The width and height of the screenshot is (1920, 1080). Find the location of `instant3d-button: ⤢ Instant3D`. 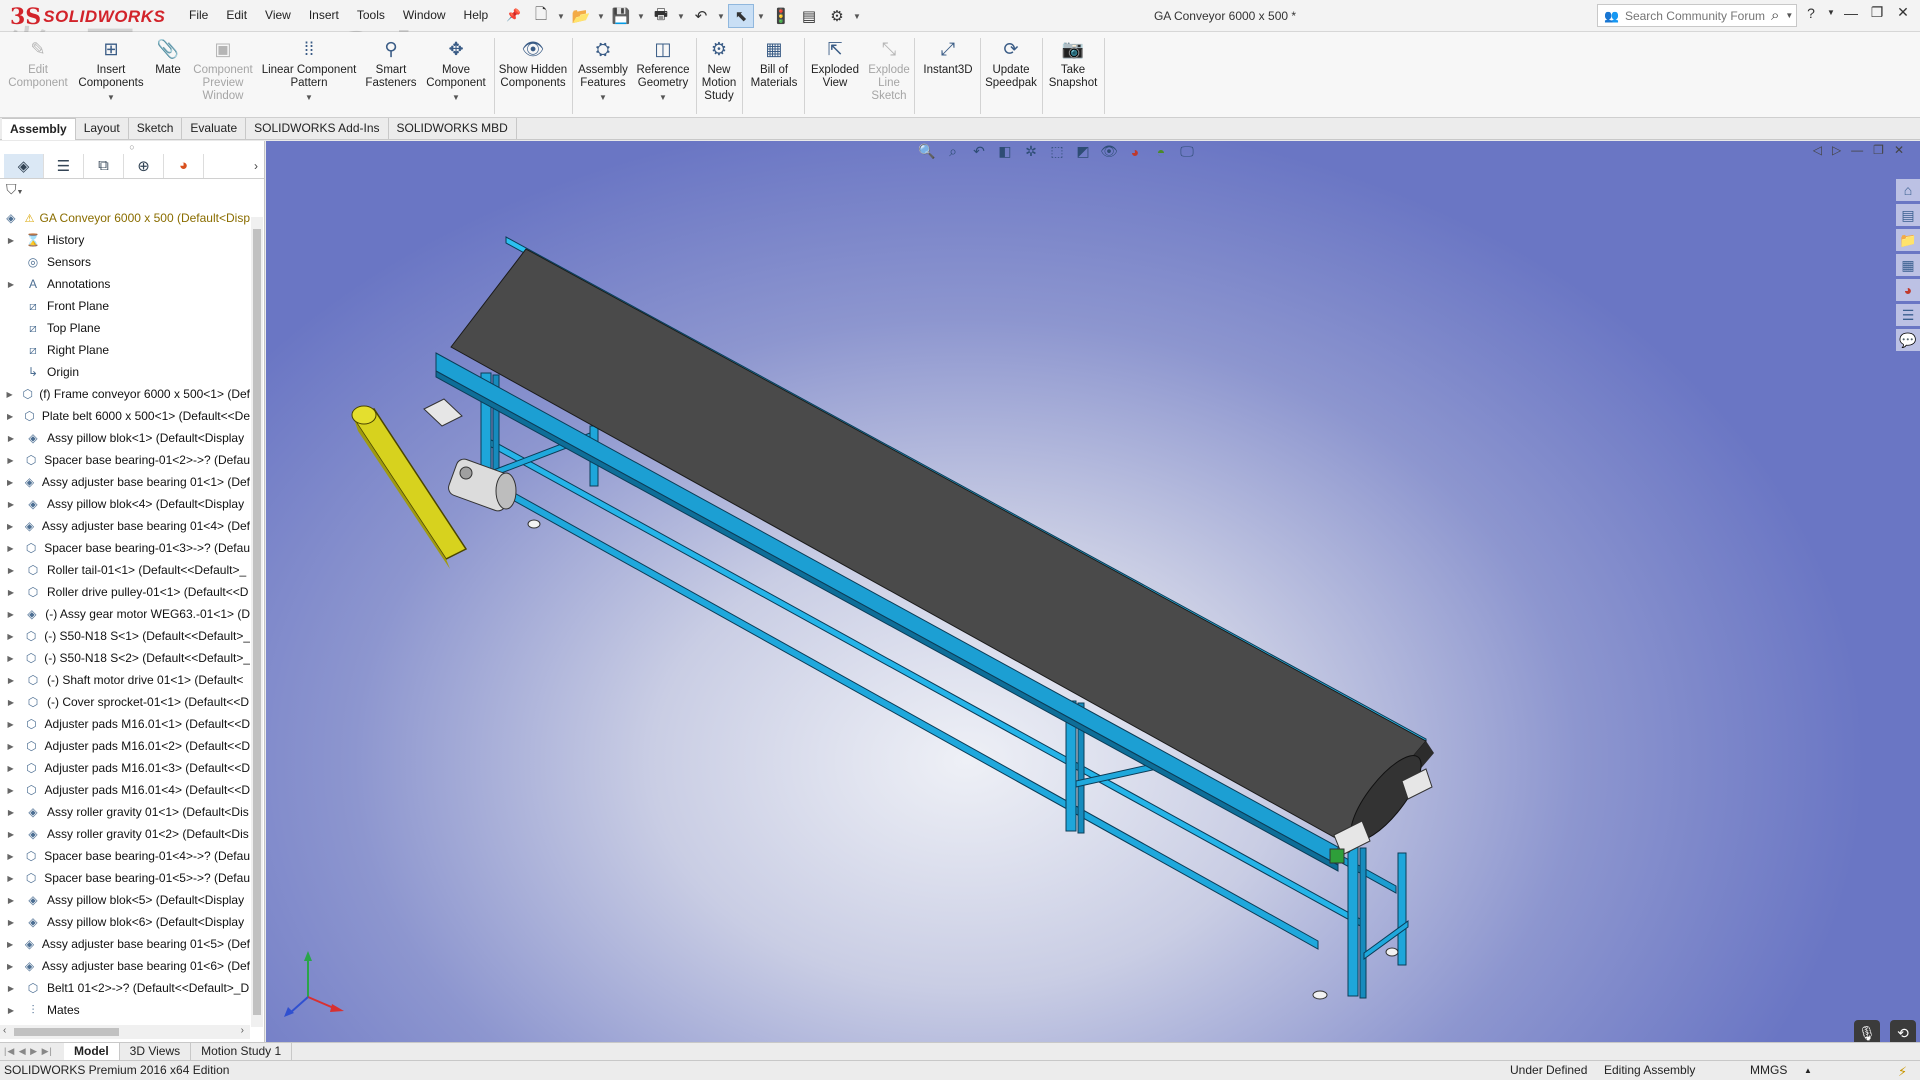

instant3d-button: ⤢ Instant3D is located at coordinates (948, 56).